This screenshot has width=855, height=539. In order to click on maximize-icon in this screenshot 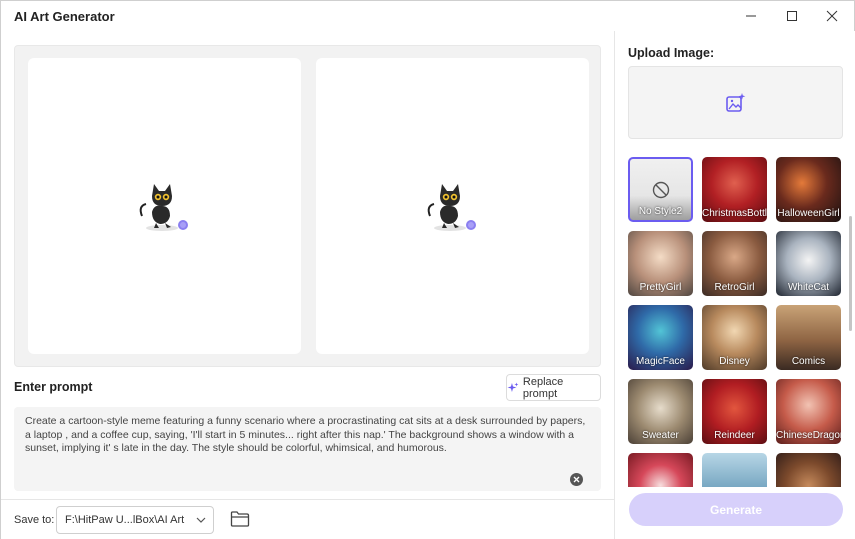, I will do `click(792, 16)`.